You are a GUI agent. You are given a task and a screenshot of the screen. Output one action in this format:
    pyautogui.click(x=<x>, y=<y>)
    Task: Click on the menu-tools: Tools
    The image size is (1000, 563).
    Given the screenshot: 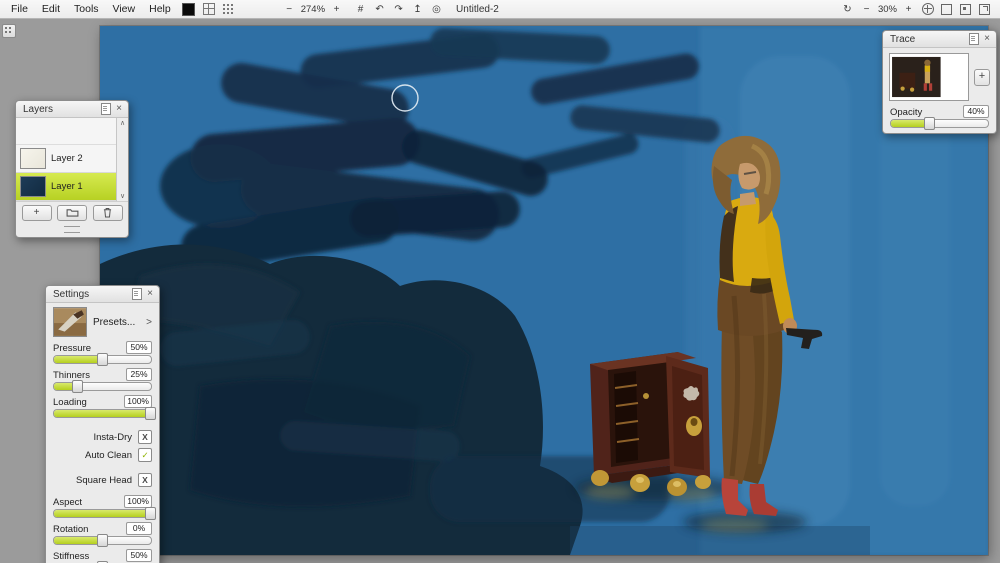 What is the action you would take?
    pyautogui.click(x=88, y=9)
    